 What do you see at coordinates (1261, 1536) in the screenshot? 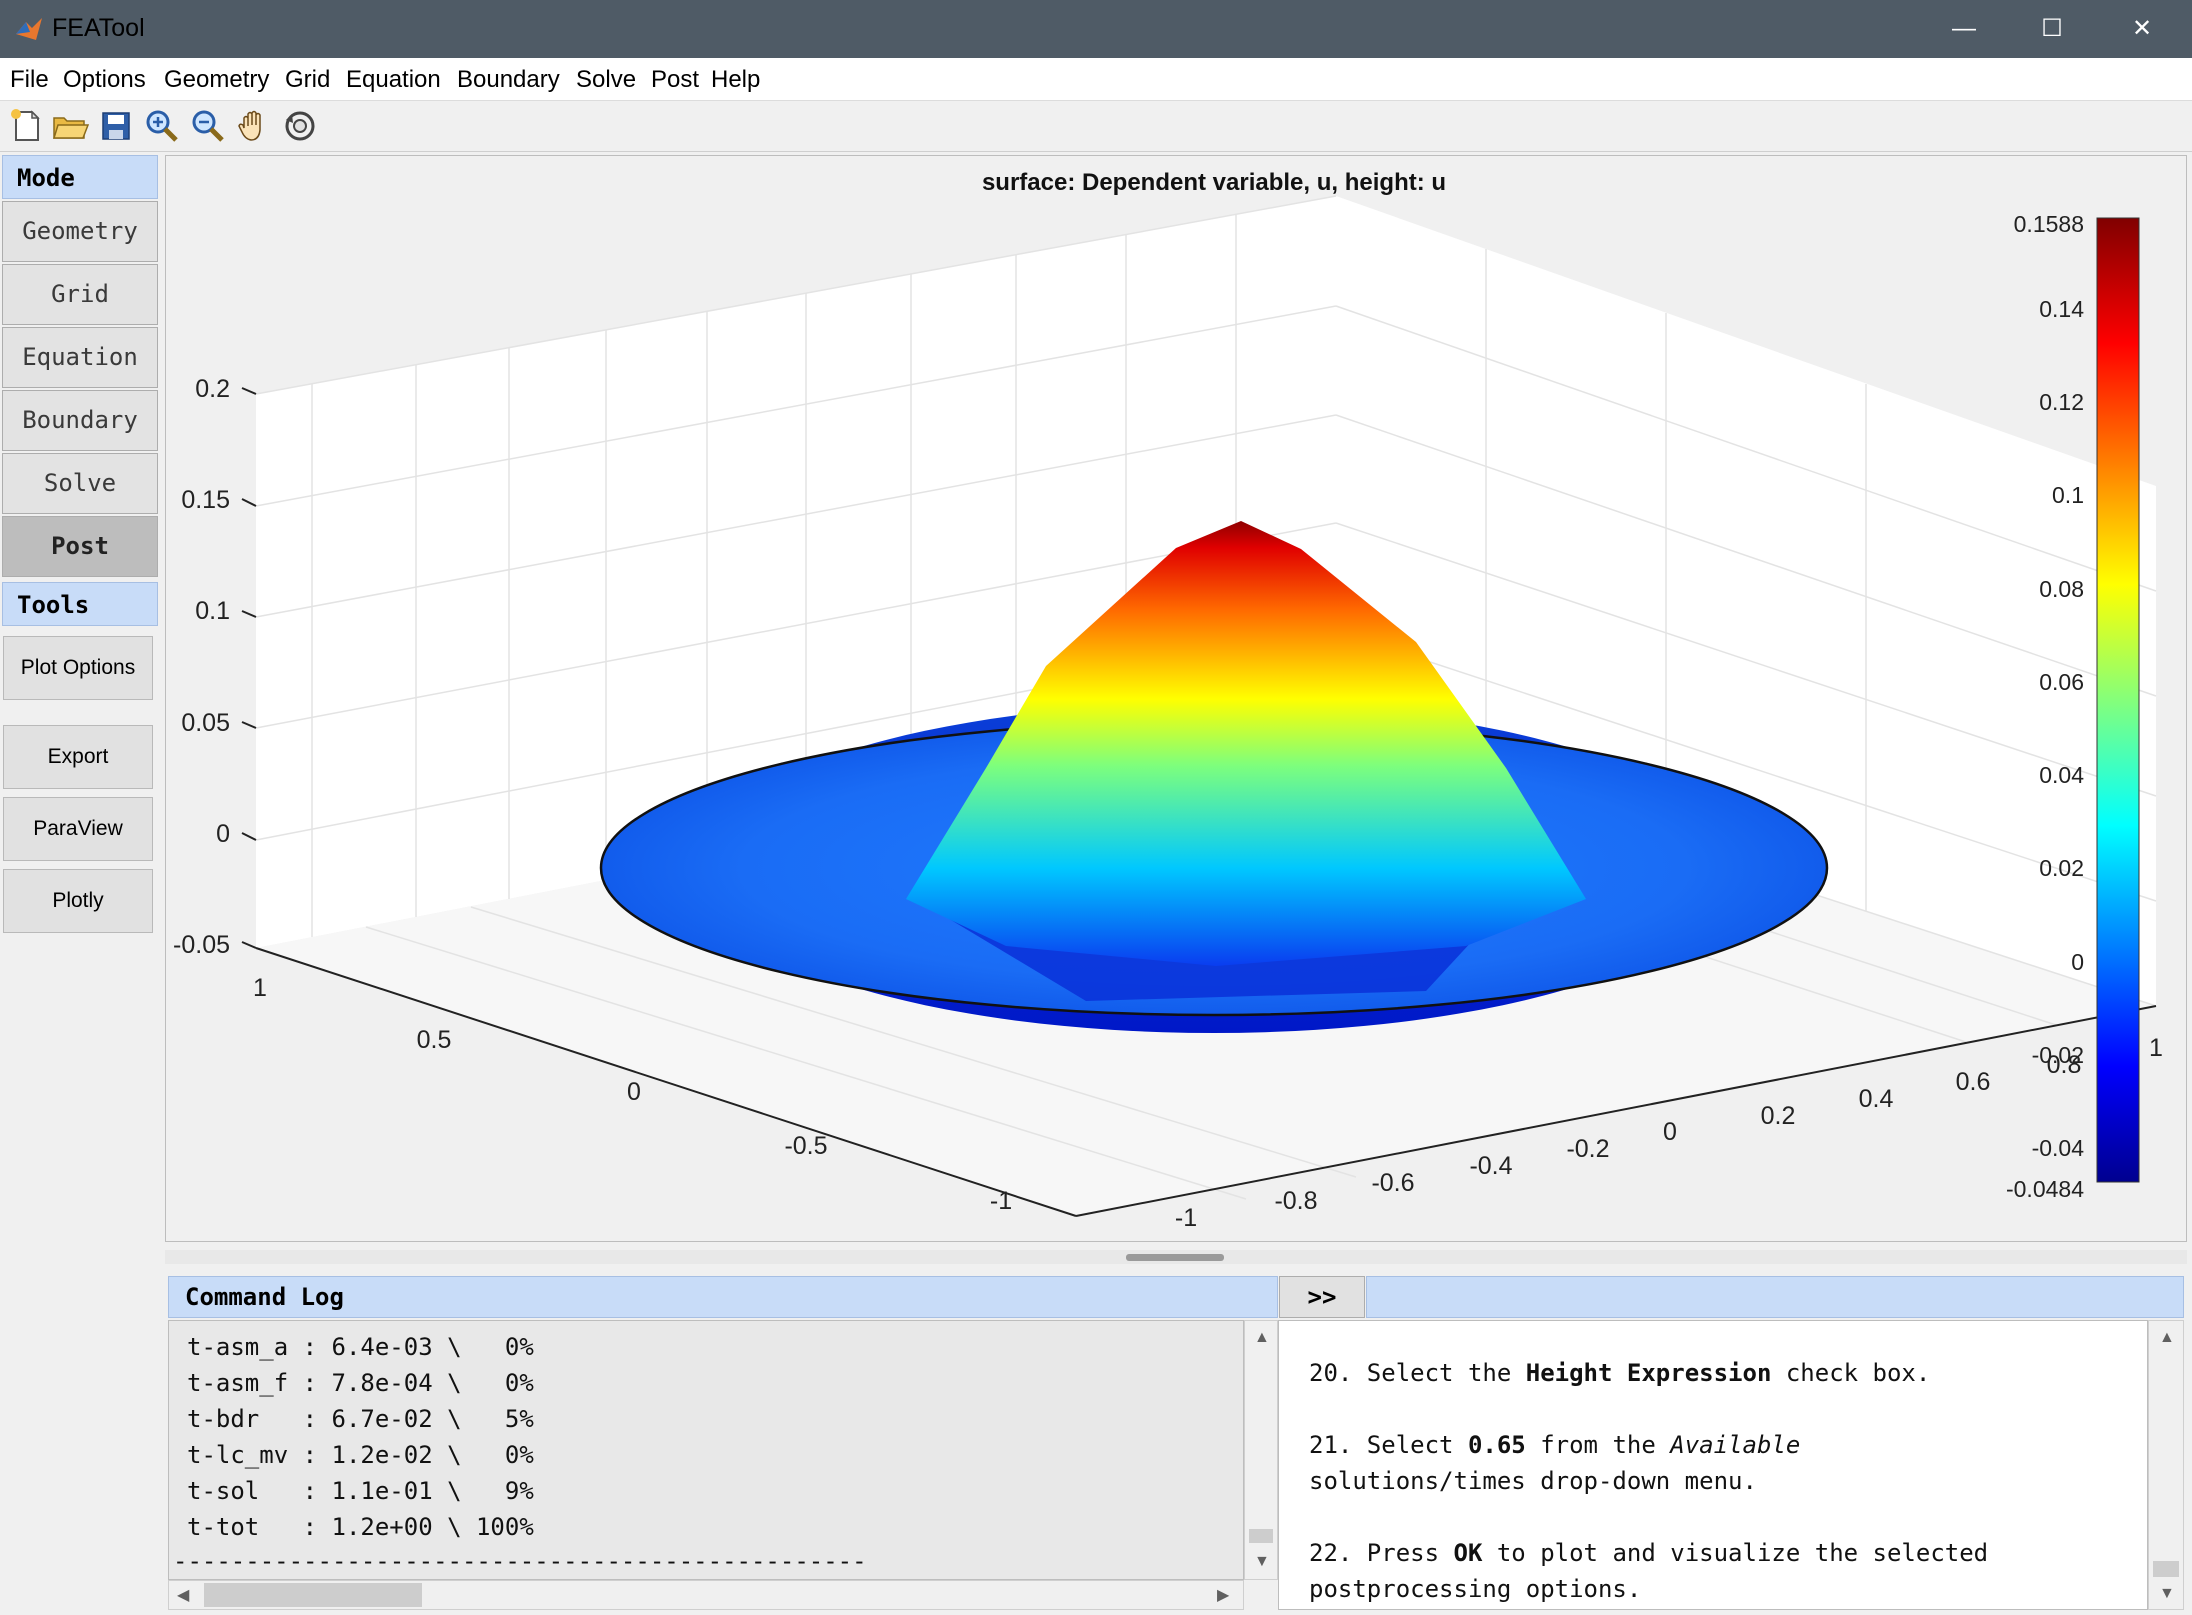
I see `log-vscroll-thumb` at bounding box center [1261, 1536].